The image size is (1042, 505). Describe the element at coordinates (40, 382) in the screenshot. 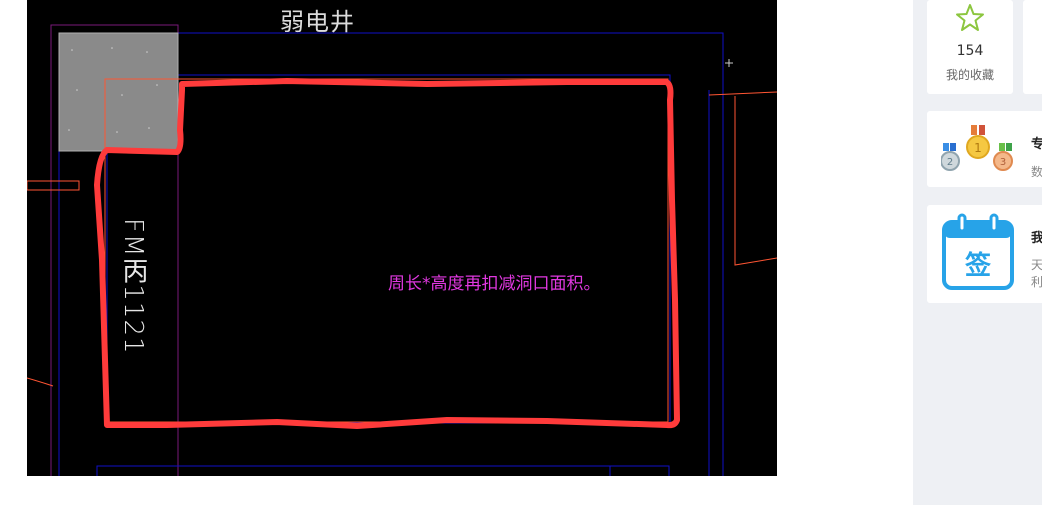

I see `orange-left-arc` at that location.